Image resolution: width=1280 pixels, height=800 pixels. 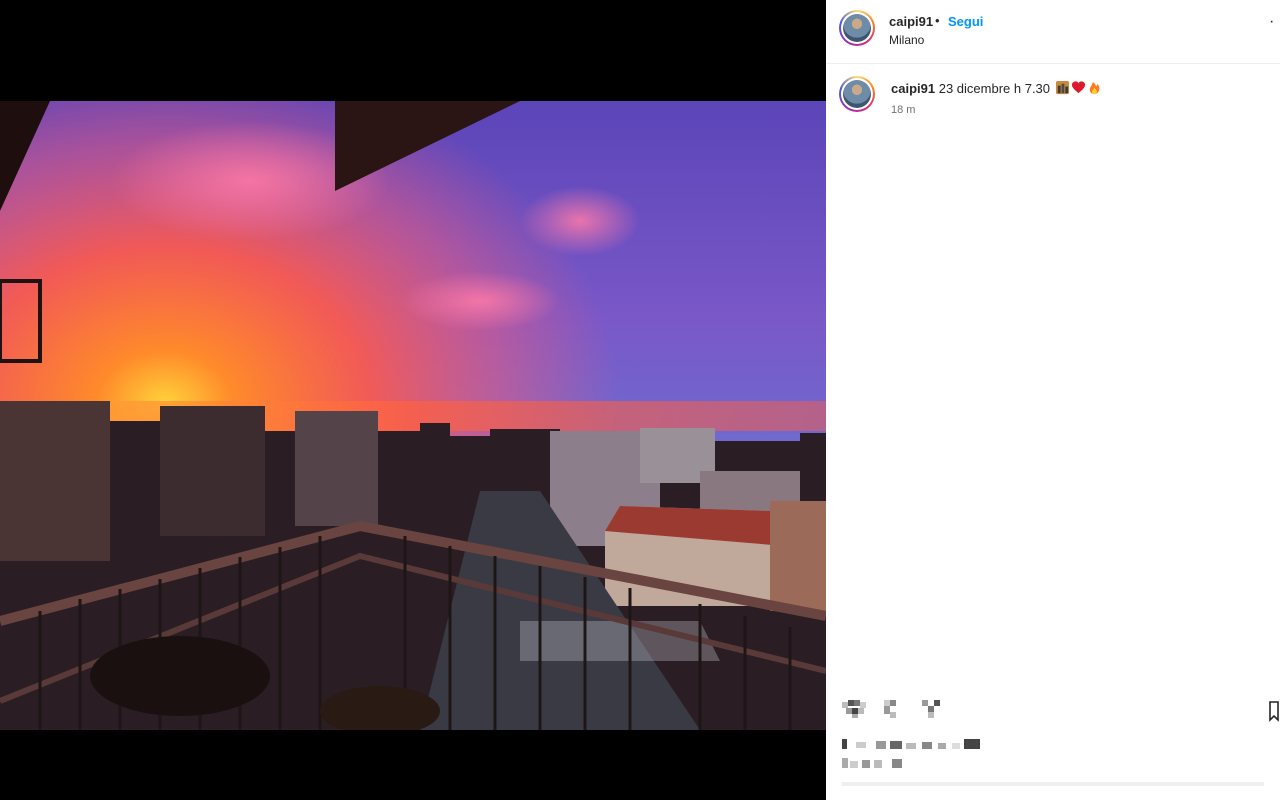 I want to click on post-date, so click(x=872, y=763).